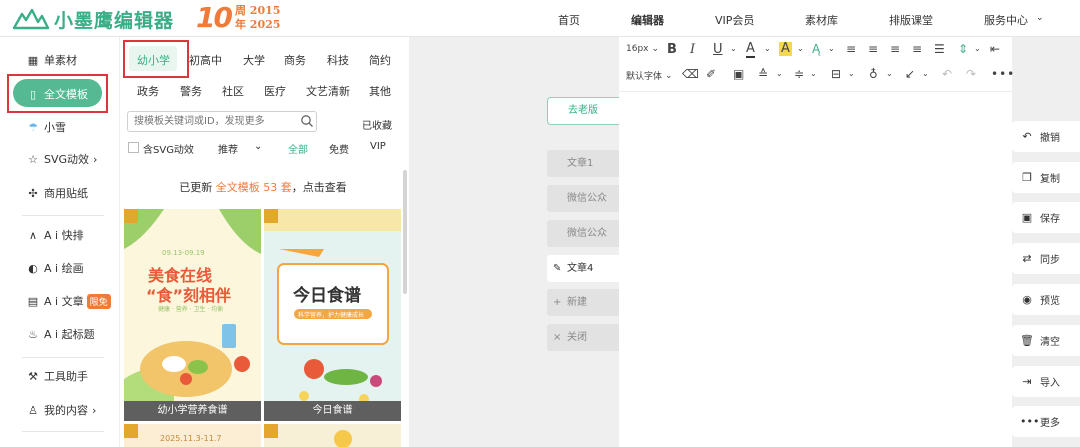 The height and width of the screenshot is (447, 1080). Describe the element at coordinates (332, 435) in the screenshot. I see `template-card` at that location.